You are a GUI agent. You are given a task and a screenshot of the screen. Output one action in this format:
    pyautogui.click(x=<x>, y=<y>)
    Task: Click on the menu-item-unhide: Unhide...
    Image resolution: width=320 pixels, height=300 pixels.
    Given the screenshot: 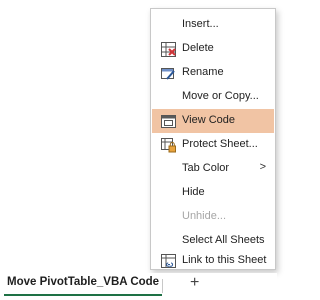 What is the action you would take?
    pyautogui.click(x=213, y=217)
    